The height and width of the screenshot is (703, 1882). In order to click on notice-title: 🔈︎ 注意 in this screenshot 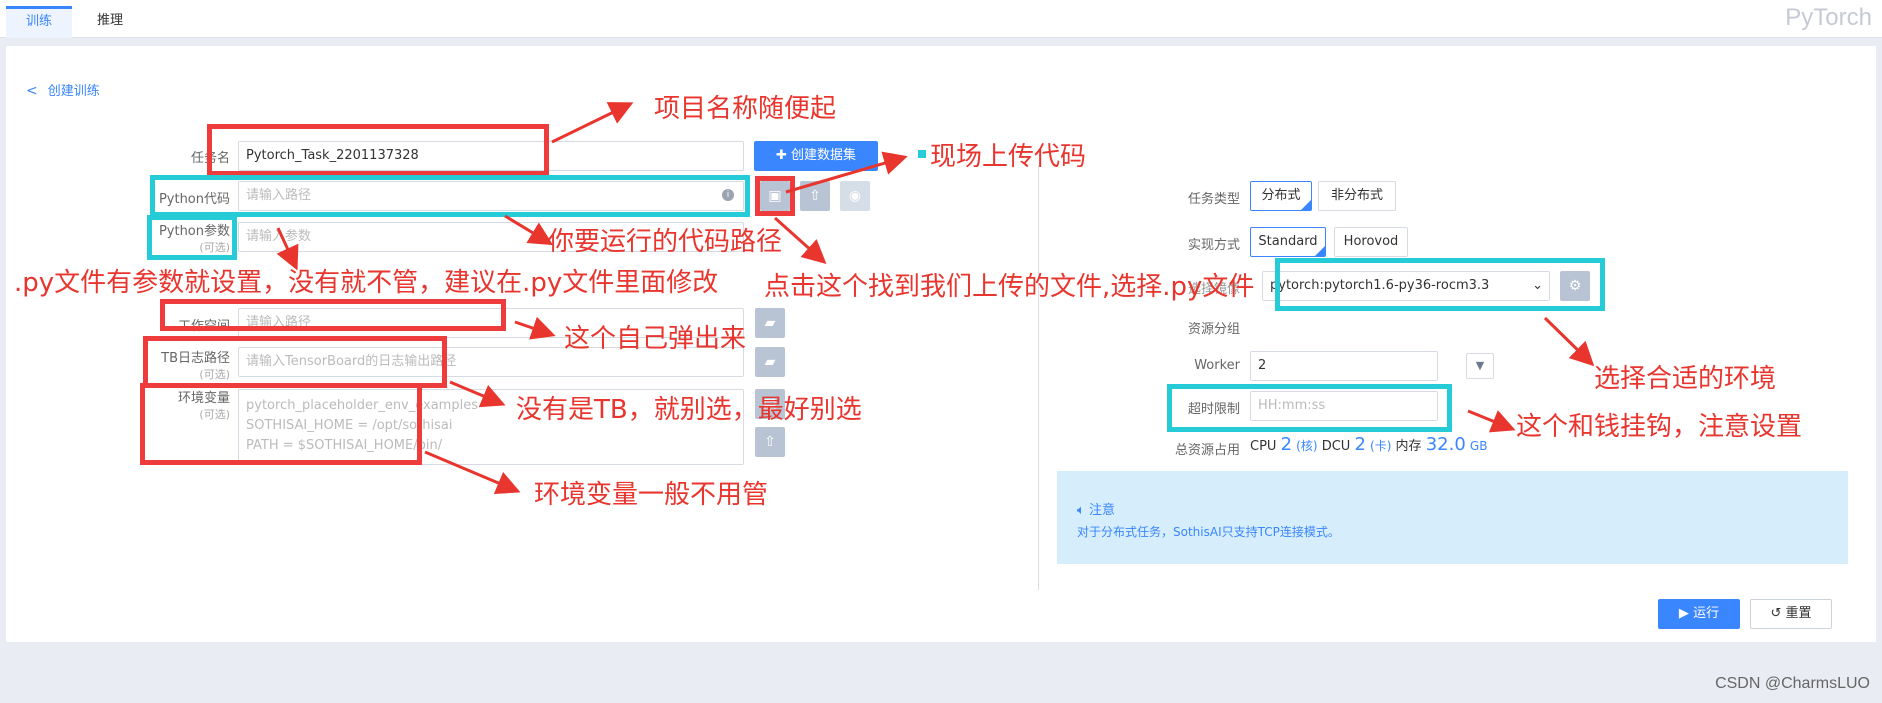, I will do `click(1096, 508)`.